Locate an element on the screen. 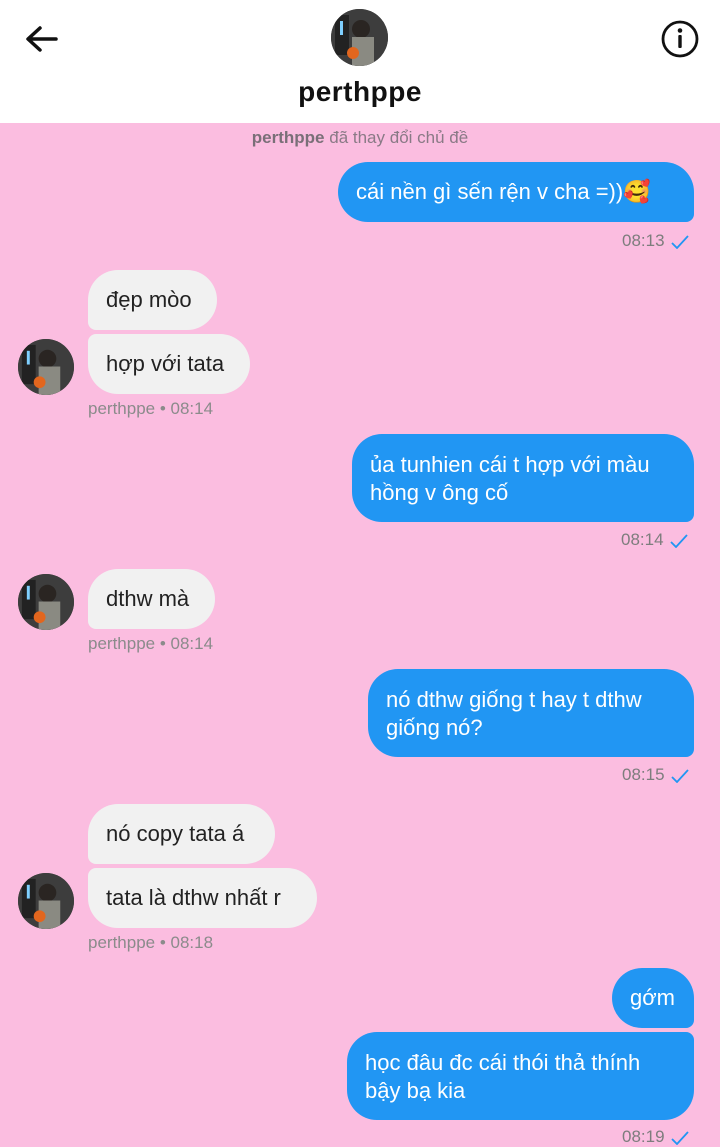  sender-meta: perthppe • 08:18 is located at coordinates (151, 942).